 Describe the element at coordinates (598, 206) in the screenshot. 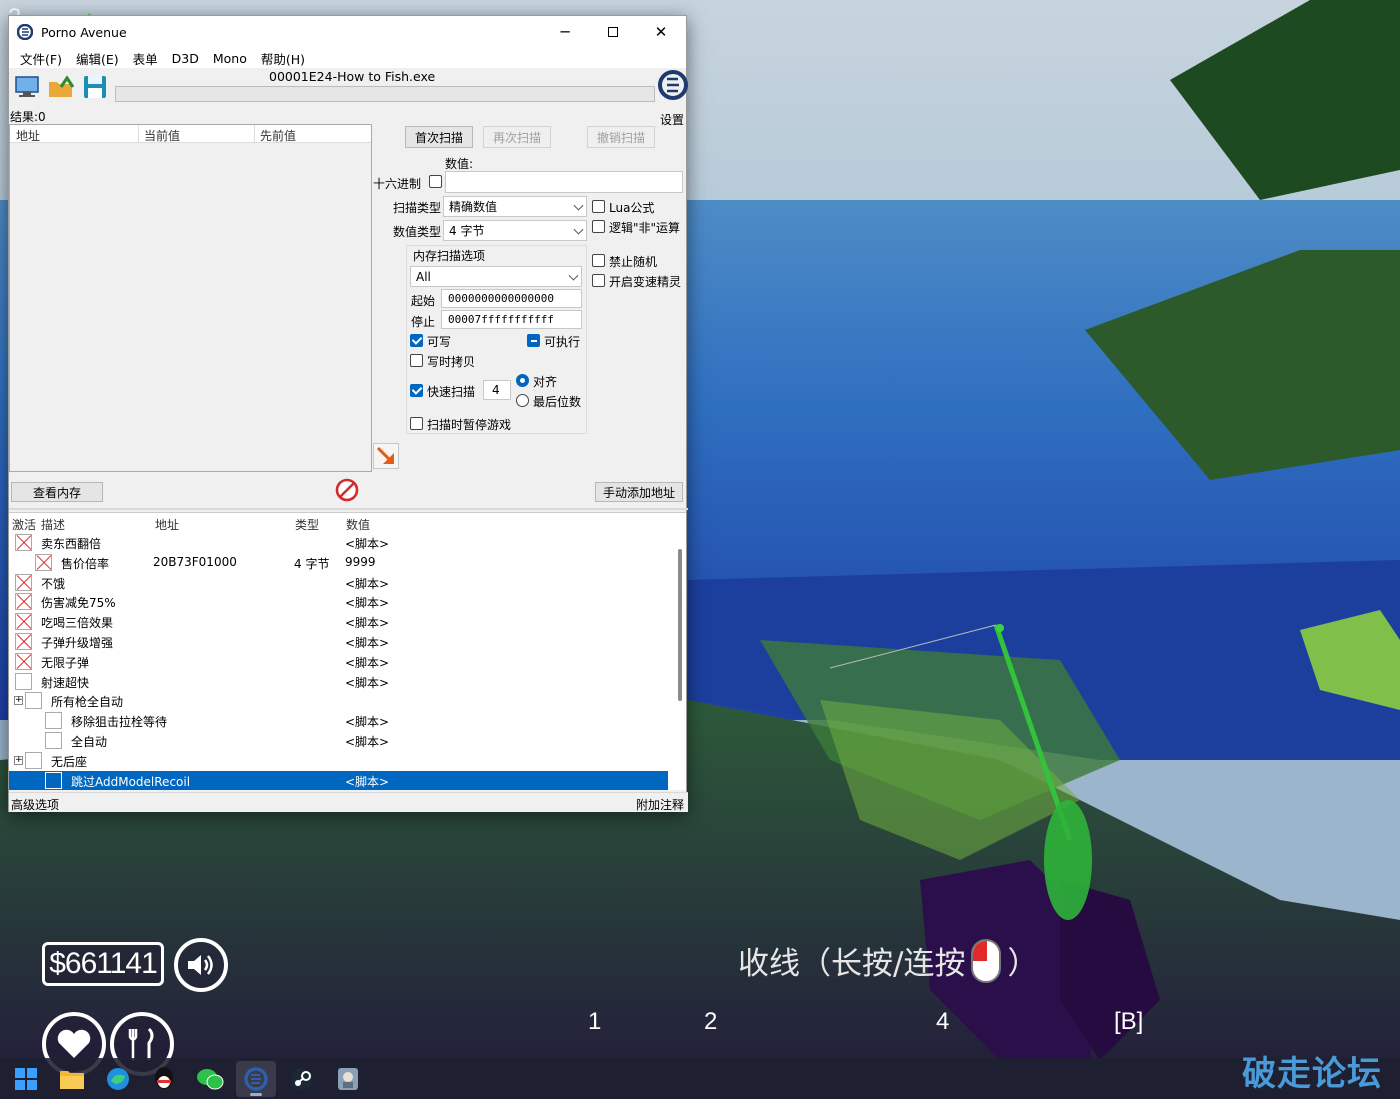

I see `lua-formula-checkbox` at that location.